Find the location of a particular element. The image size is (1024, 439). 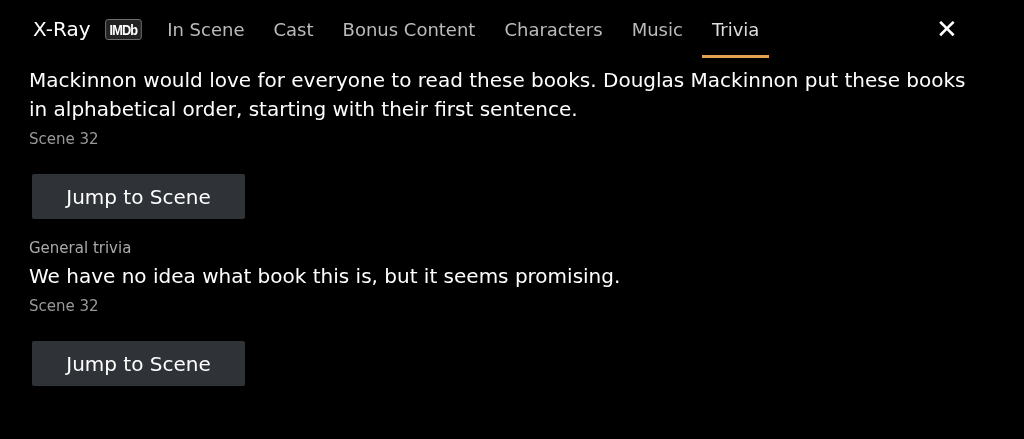

tab: Trivia is located at coordinates (735, 29).